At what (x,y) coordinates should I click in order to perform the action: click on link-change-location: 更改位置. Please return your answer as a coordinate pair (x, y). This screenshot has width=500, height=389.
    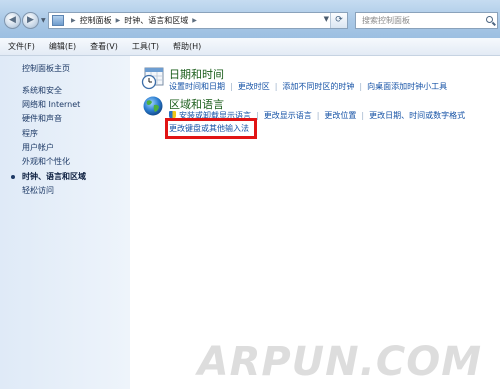
    Looking at the image, I should click on (340, 115).